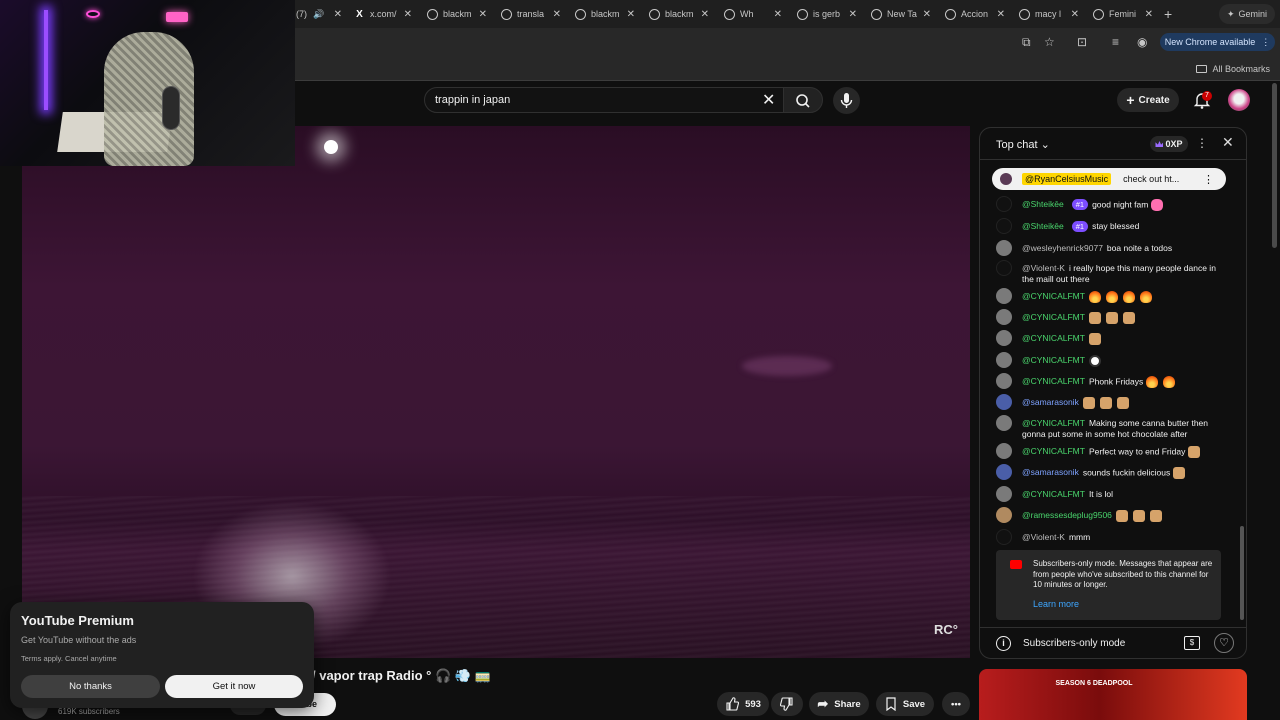 This screenshot has height=720, width=1280. Describe the element at coordinates (839, 704) in the screenshot. I see `share-button: ➦ Share` at that location.